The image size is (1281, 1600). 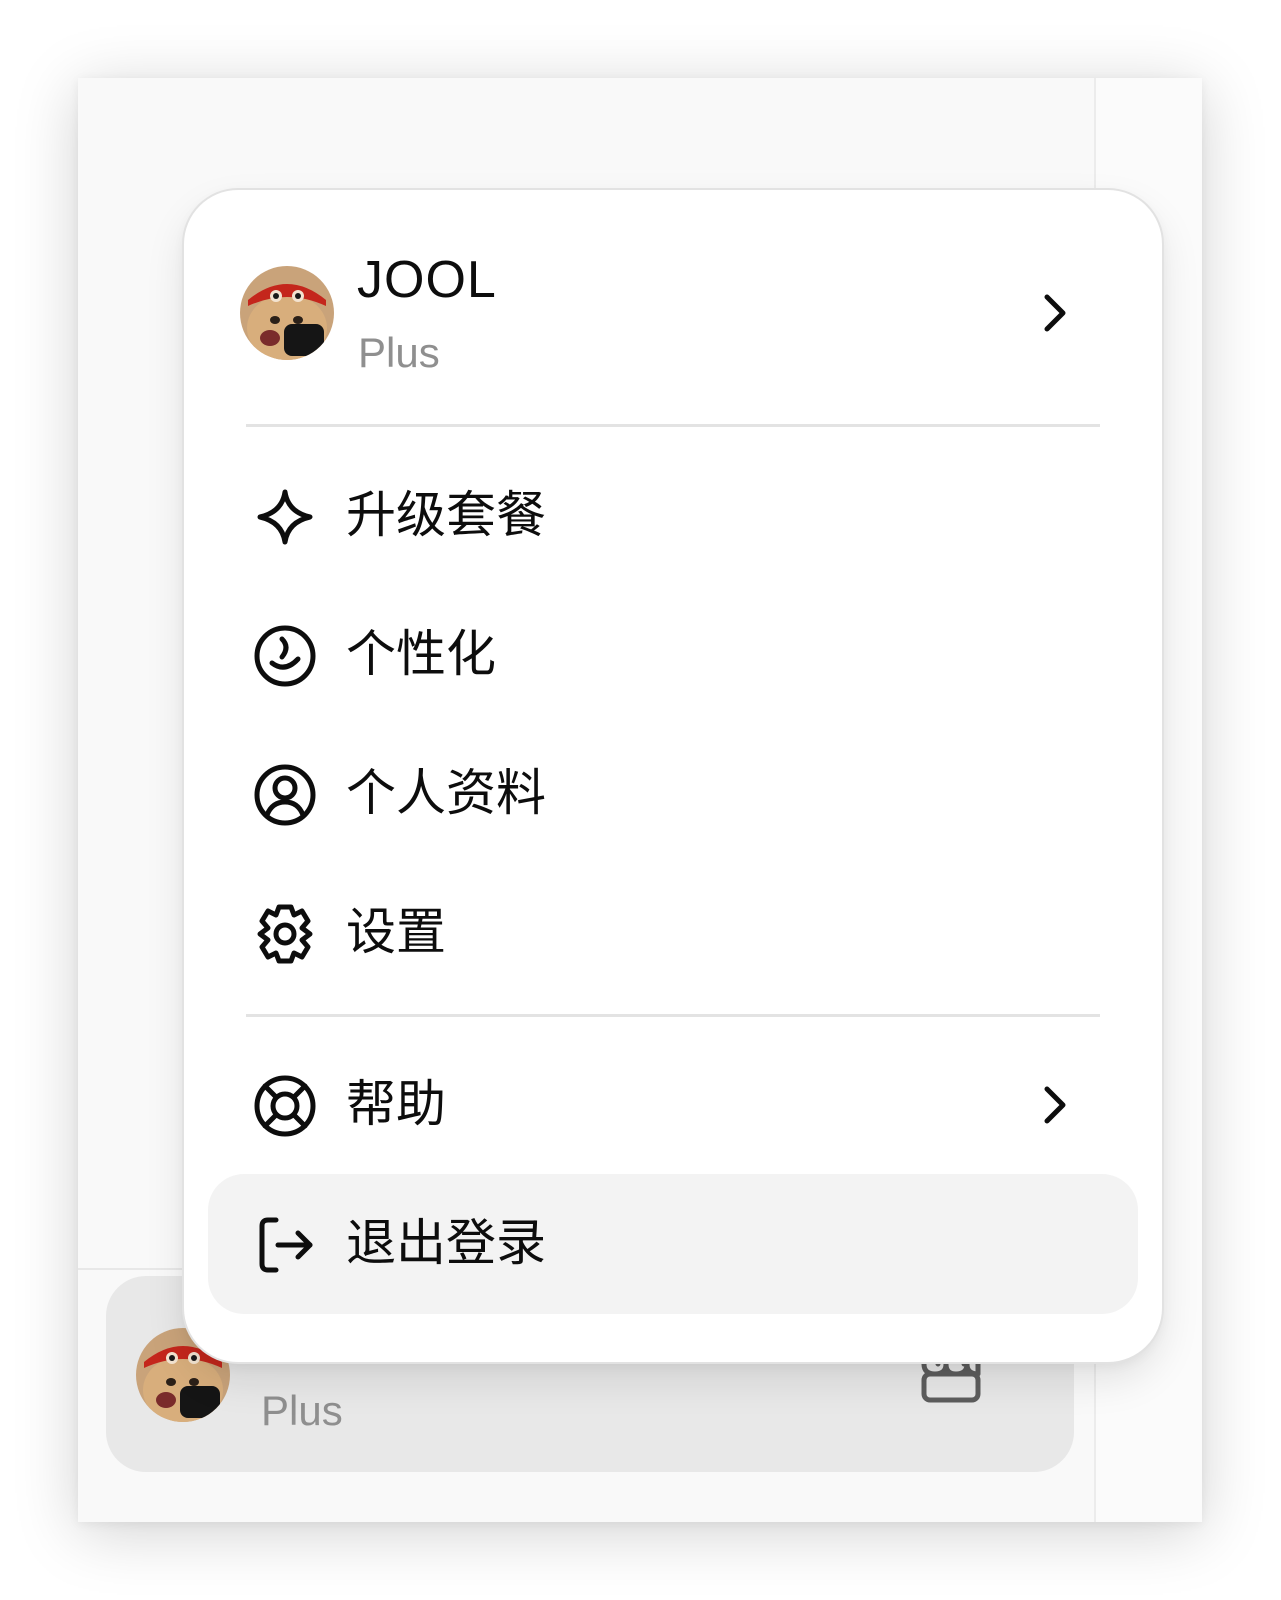 I want to click on menu-item-label: 升级套餐, so click(x=446, y=515).